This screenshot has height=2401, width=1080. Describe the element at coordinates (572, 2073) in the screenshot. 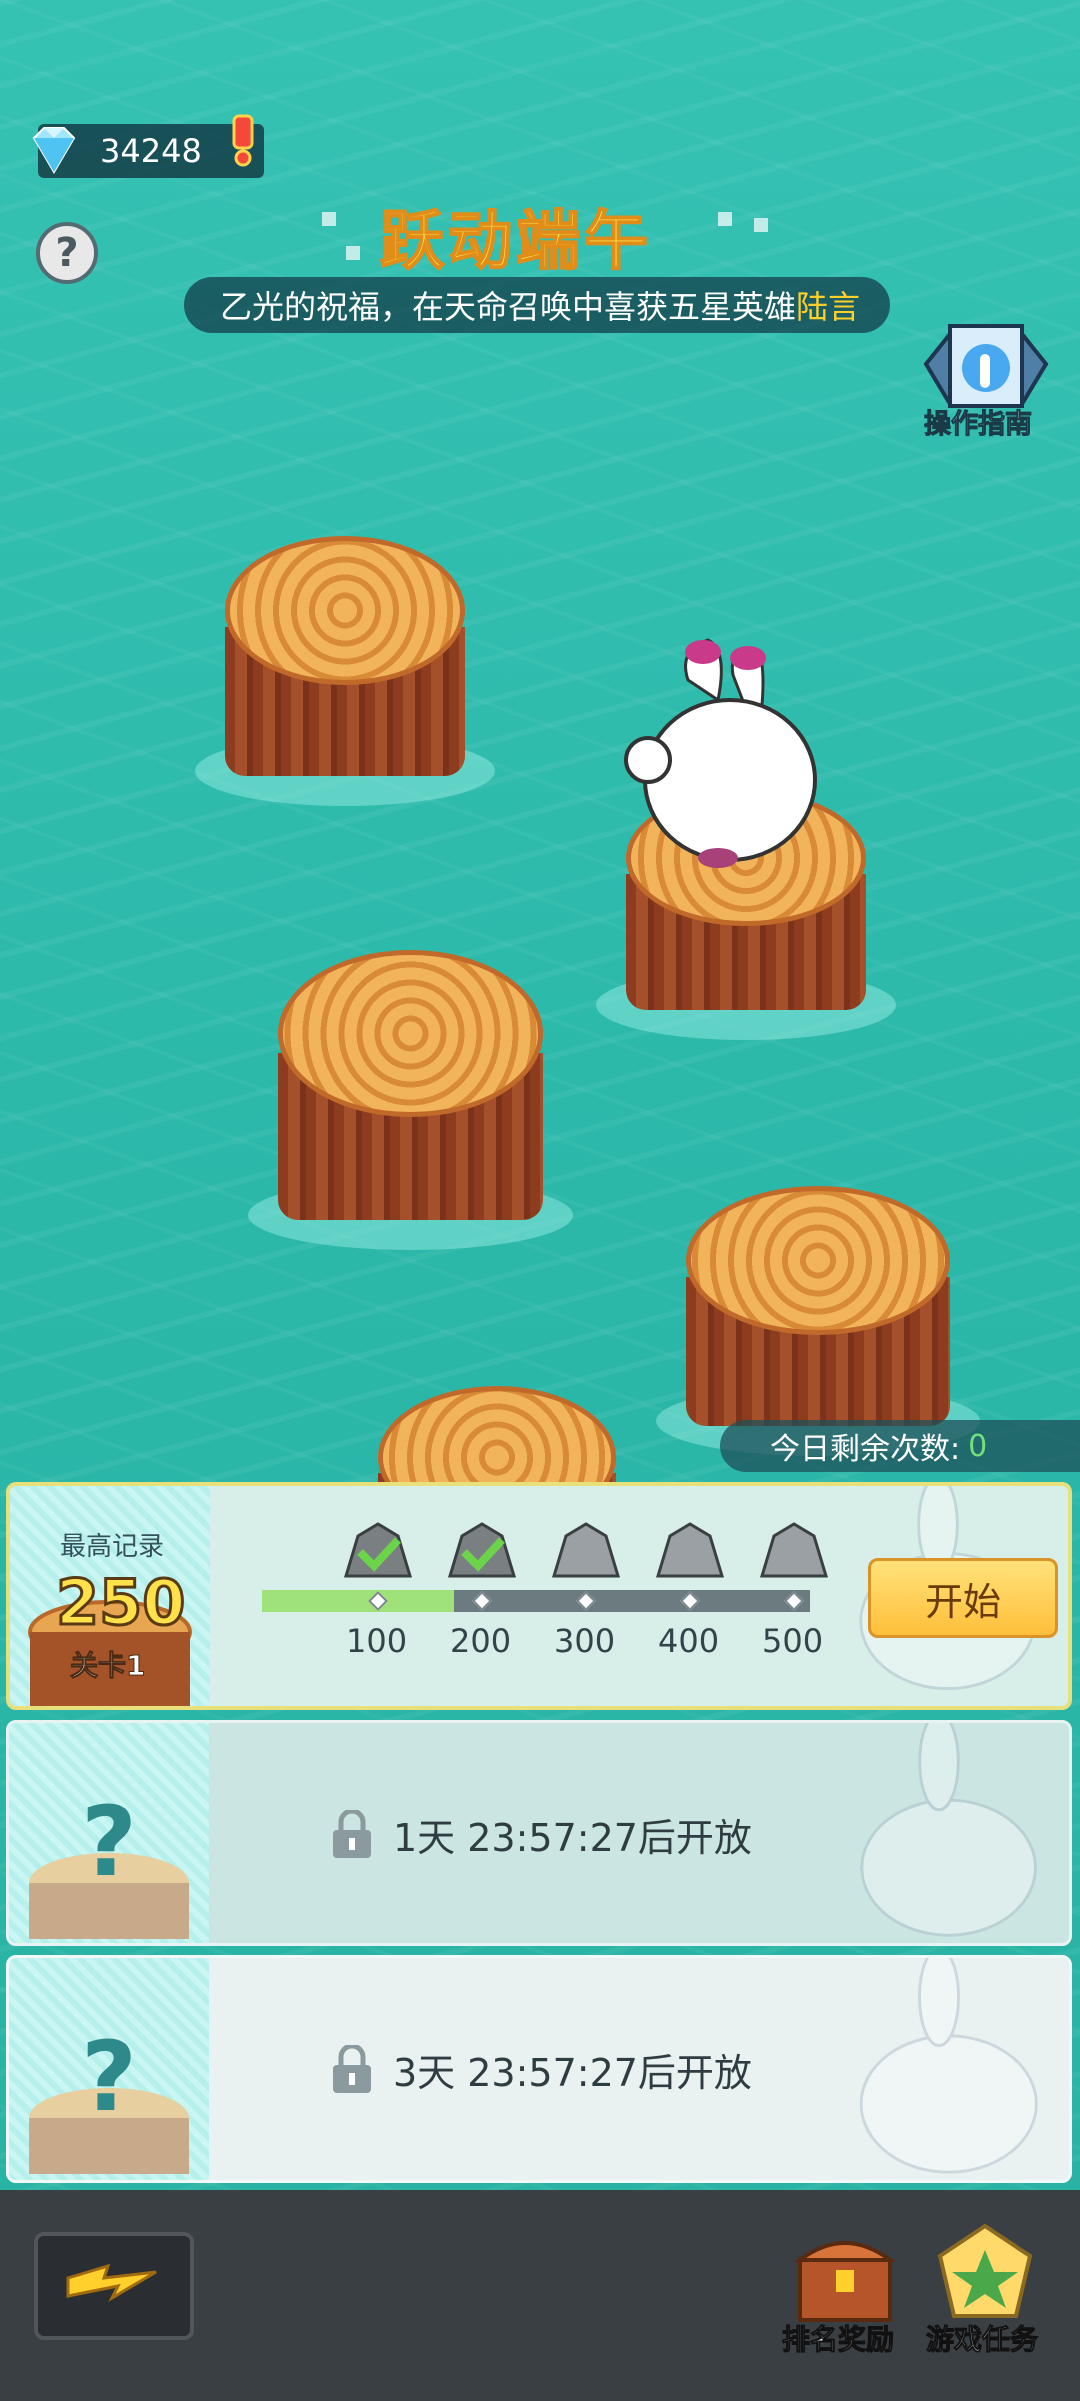

I see `locked-countdown: 3天 23:57:27后开放` at that location.